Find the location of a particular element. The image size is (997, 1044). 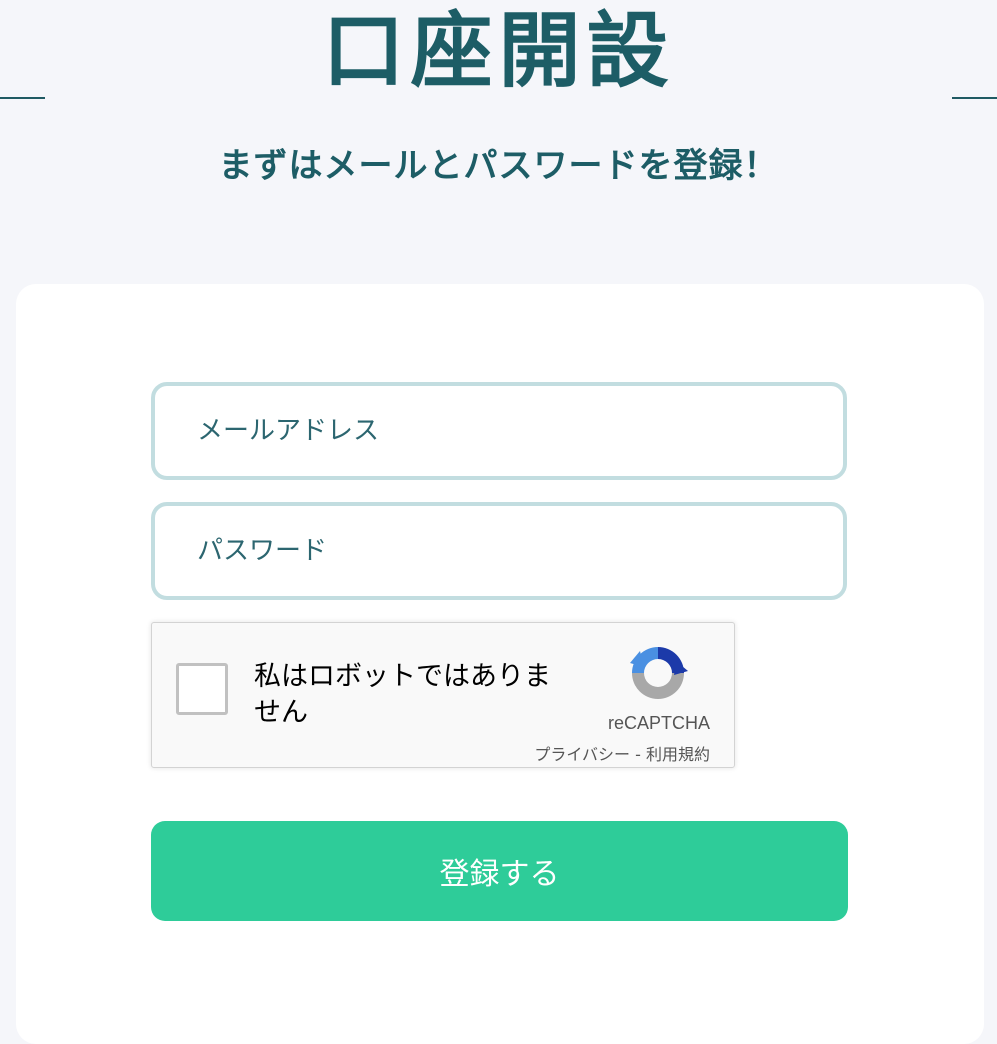

recaptcha-brand: reCAPTCHA is located at coordinates (658, 723).